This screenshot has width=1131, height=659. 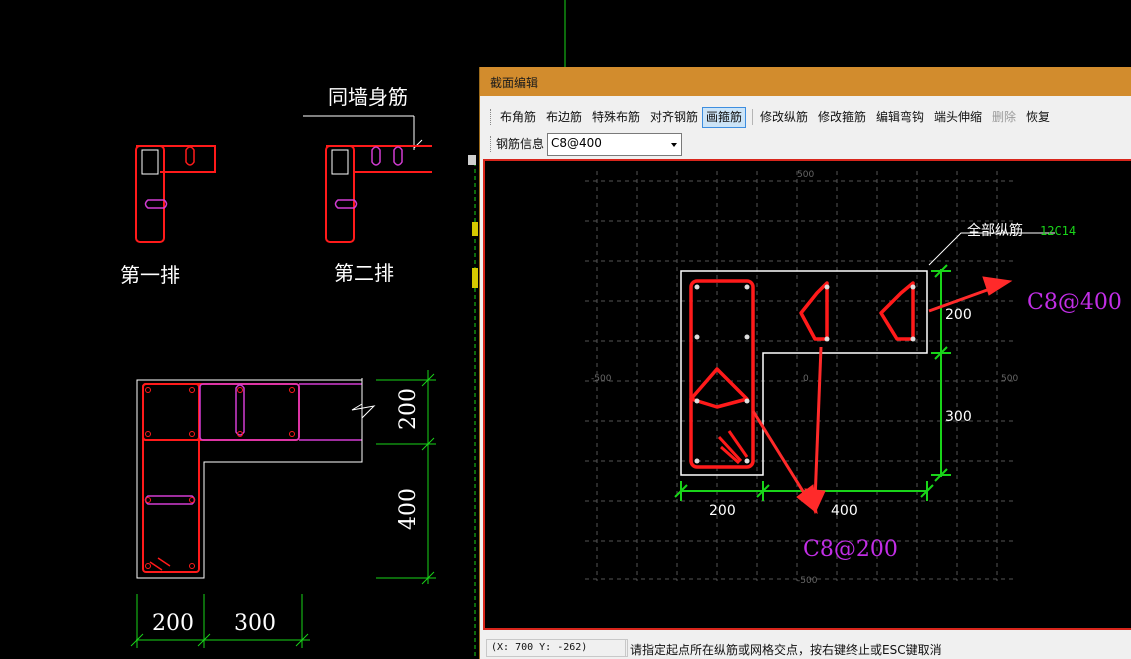 What do you see at coordinates (1009, 379) in the screenshot?
I see `axis-label-right: 500` at bounding box center [1009, 379].